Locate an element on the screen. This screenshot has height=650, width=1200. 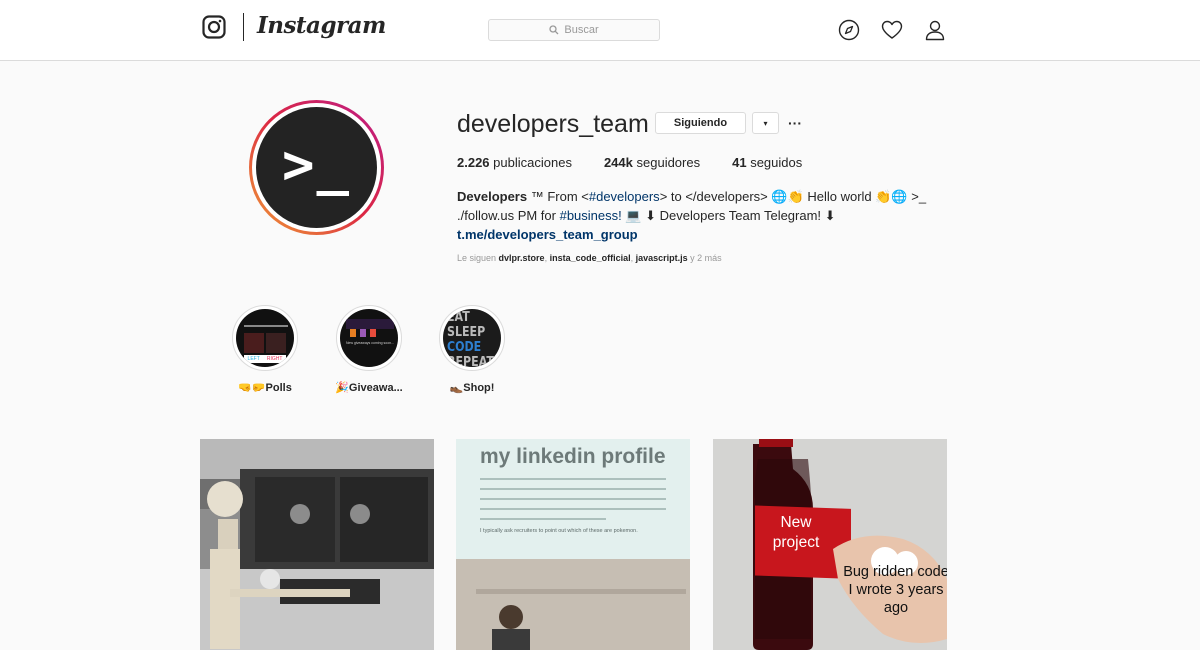
instagram-camera-icon is located at coordinates (214, 27).